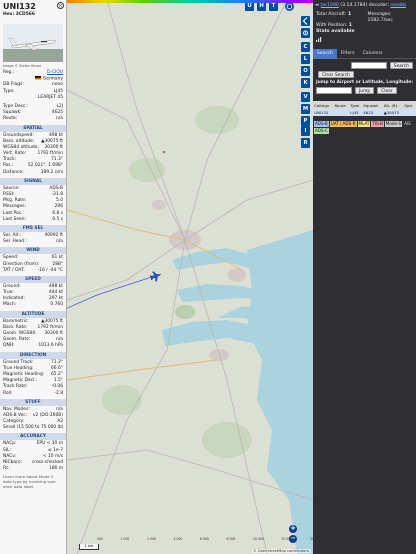 This screenshot has width=416, height=554. What do you see at coordinates (393, 105) in the screenshot?
I see `column-header: Alt. (ft)` at bounding box center [393, 105].